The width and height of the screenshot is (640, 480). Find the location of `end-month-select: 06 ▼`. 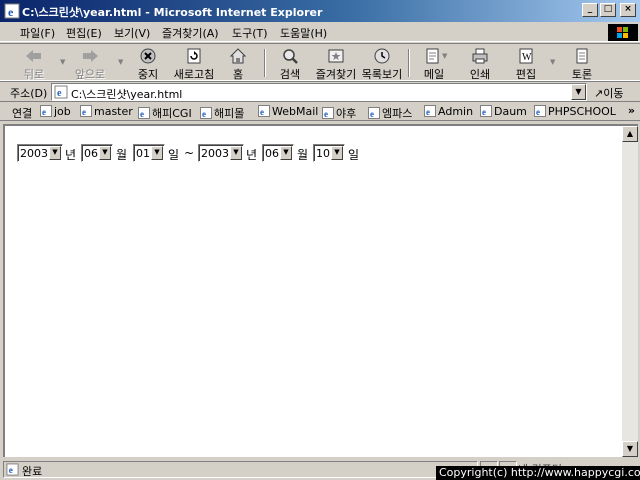

end-month-select: 06 ▼ is located at coordinates (278, 153).